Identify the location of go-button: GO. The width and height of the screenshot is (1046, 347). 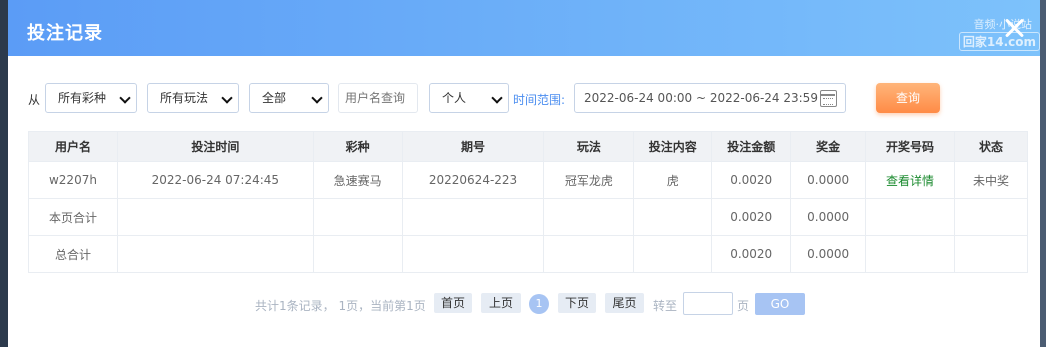
(780, 304).